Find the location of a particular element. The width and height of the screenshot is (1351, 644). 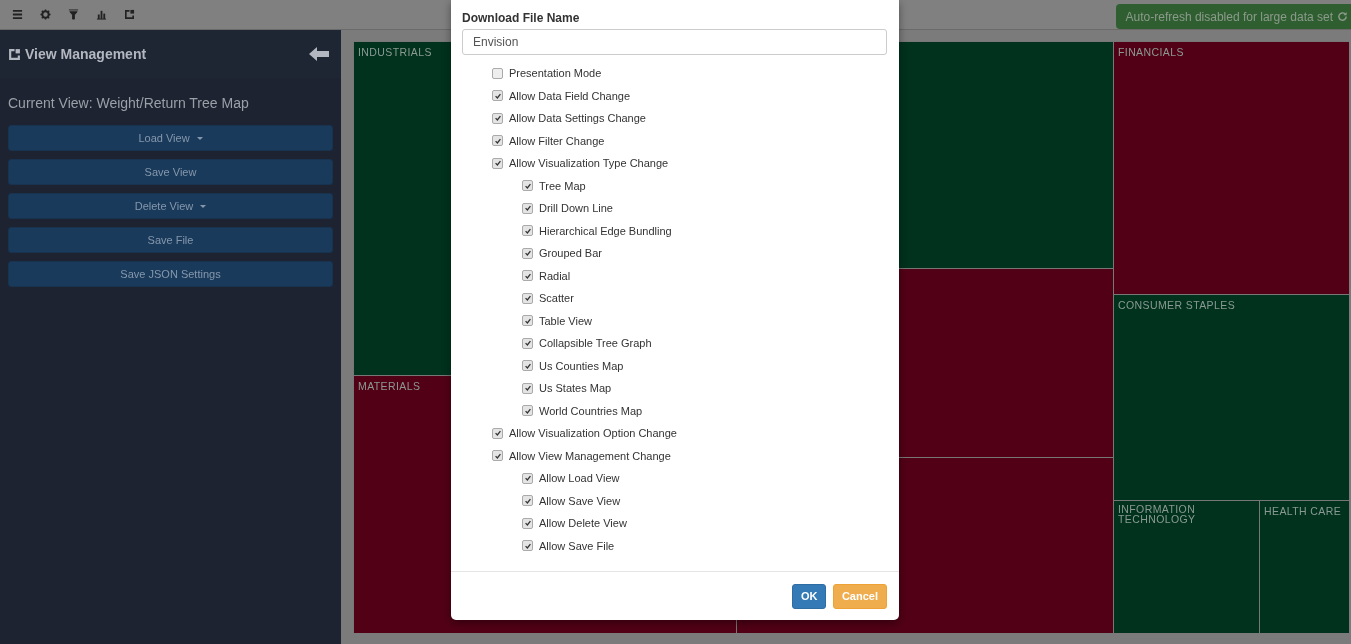

checkbox-label: Us States Map is located at coordinates (575, 388).